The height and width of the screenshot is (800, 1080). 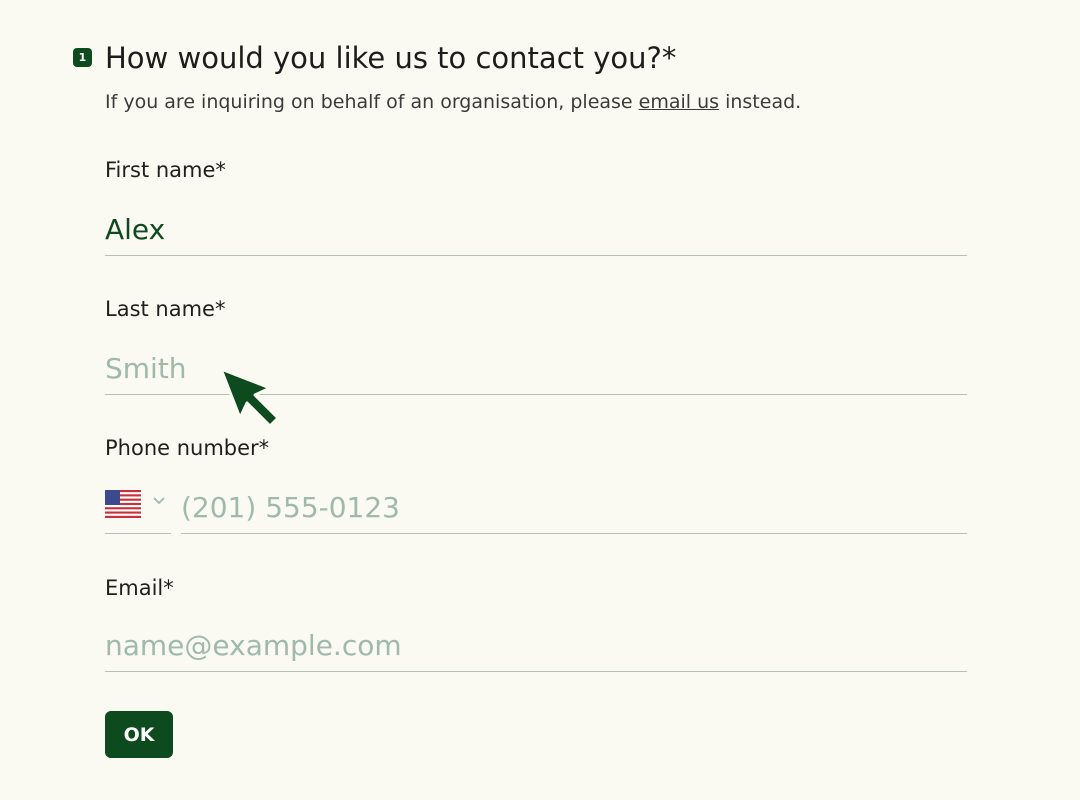 What do you see at coordinates (536, 646) in the screenshot?
I see `email-input` at bounding box center [536, 646].